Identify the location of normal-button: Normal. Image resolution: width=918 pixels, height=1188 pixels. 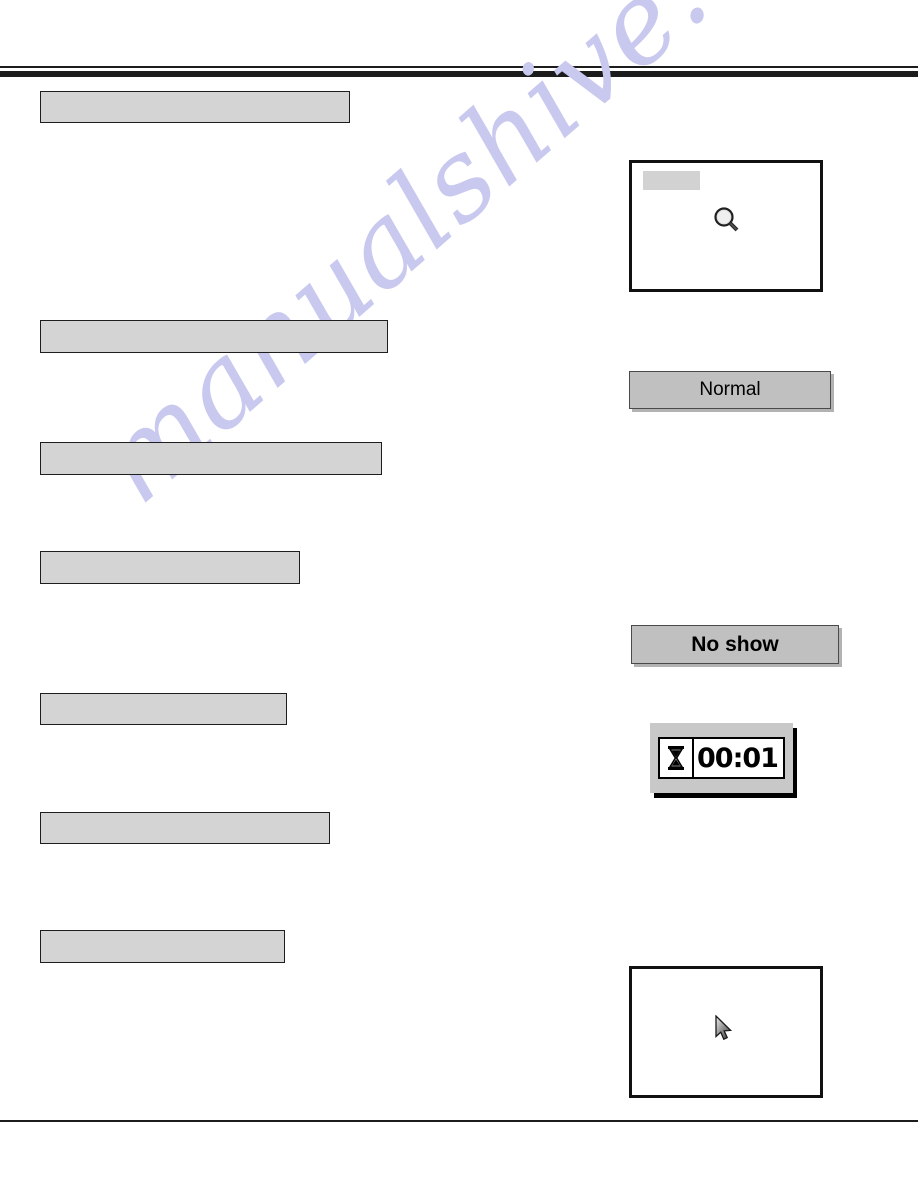
(730, 390).